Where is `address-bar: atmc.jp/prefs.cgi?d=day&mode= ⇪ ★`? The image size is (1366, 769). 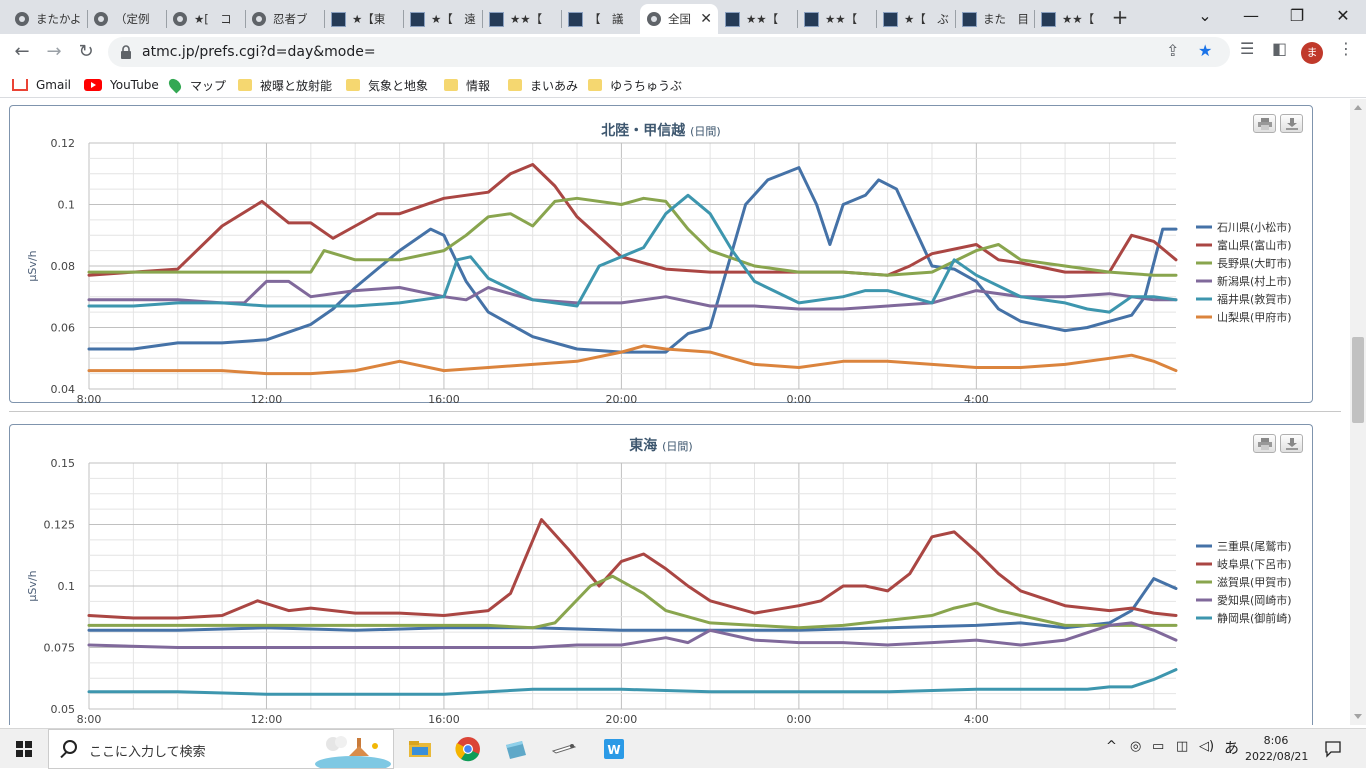 address-bar: atmc.jp/prefs.cgi?d=day&mode= ⇪ ★ is located at coordinates (669, 52).